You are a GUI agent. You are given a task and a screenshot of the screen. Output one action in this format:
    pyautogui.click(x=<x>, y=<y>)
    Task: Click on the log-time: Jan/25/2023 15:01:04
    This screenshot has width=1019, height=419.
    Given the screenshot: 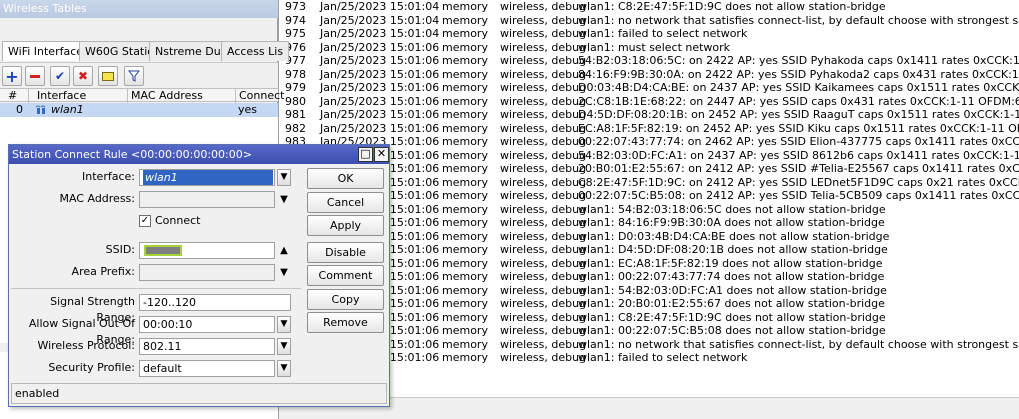 What is the action you would take?
    pyautogui.click(x=380, y=33)
    